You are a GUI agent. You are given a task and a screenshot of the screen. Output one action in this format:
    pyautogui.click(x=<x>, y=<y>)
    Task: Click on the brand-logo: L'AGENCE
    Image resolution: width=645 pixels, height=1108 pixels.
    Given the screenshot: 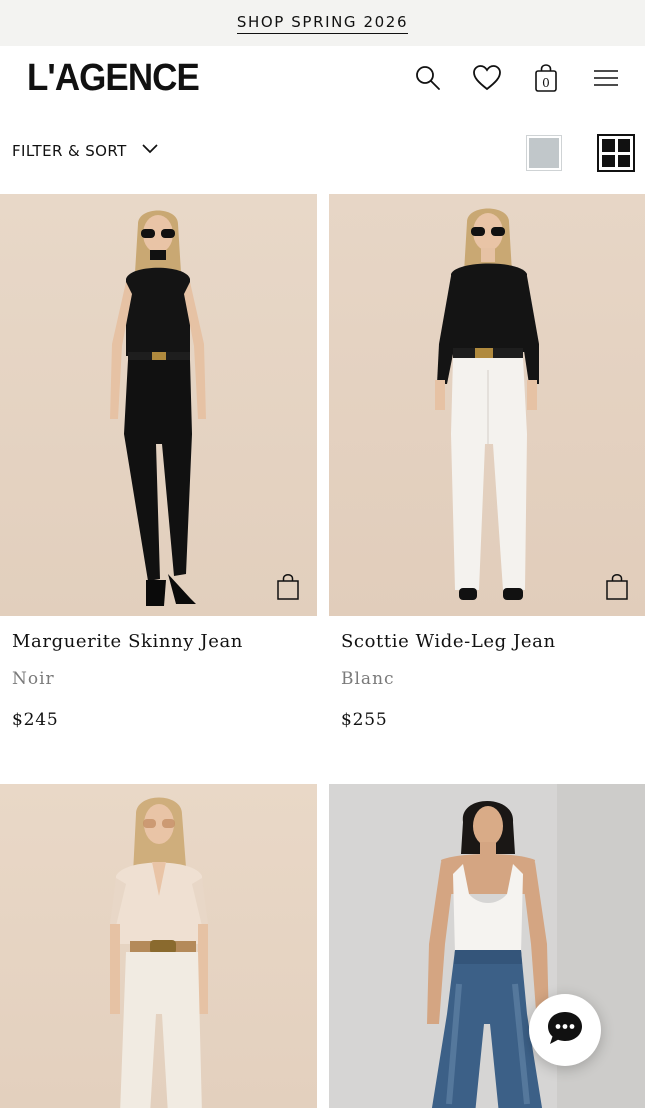 What is the action you would take?
    pyautogui.click(x=113, y=78)
    